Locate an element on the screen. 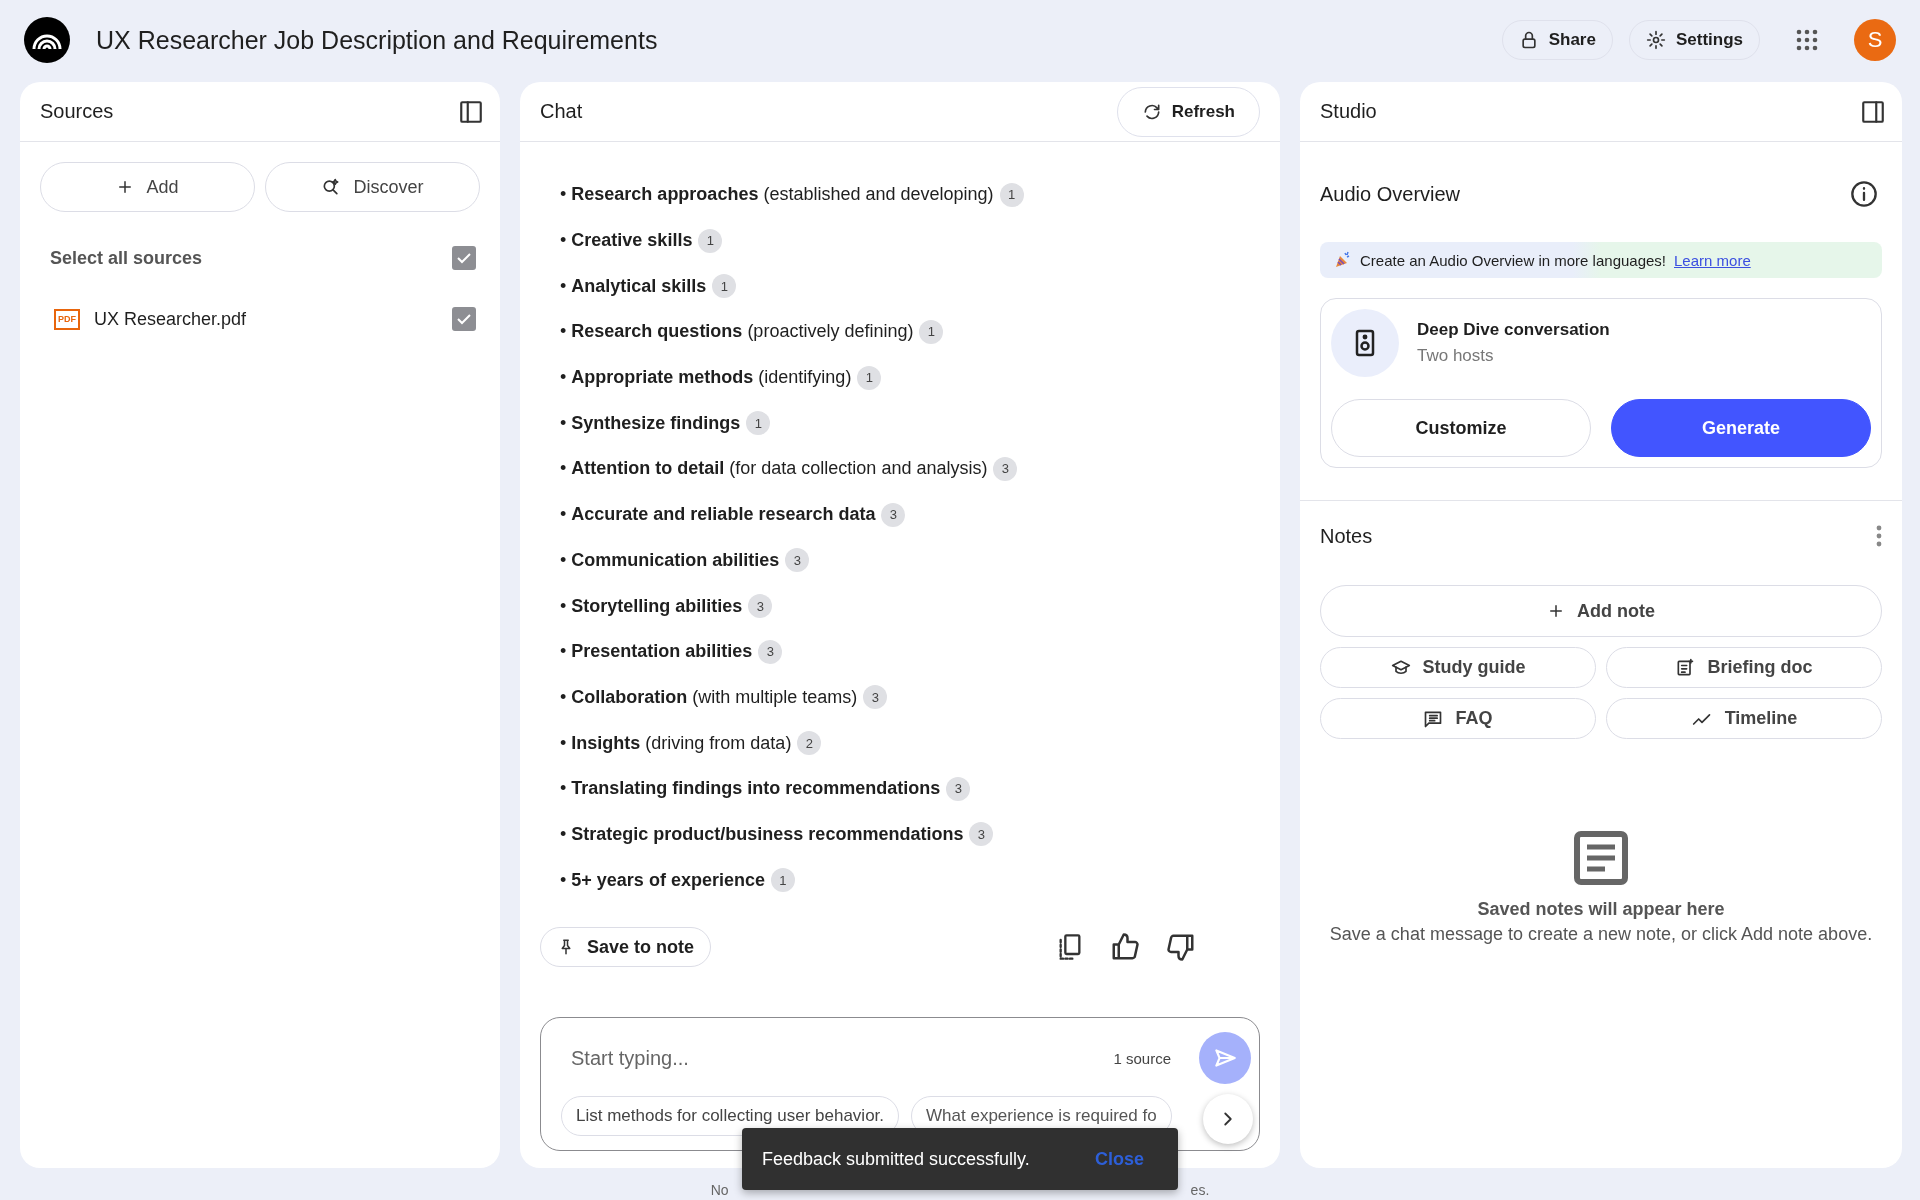 This screenshot has height=1200, width=1920. discover-button: Discover is located at coordinates (372, 187).